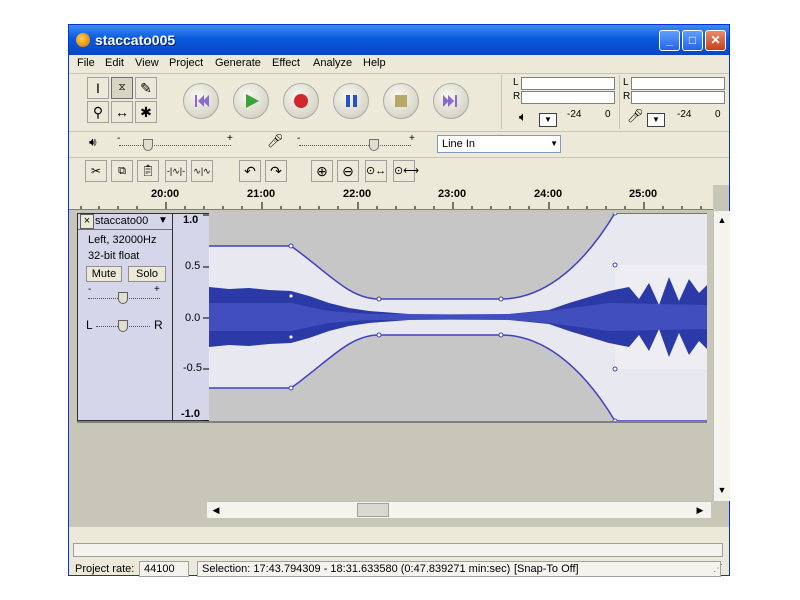 This screenshot has width=800, height=600. What do you see at coordinates (391, 197) in the screenshot?
I see `timeline-ruler: 20:00 21:00 22:00 23:00 24:00 25:00` at bounding box center [391, 197].